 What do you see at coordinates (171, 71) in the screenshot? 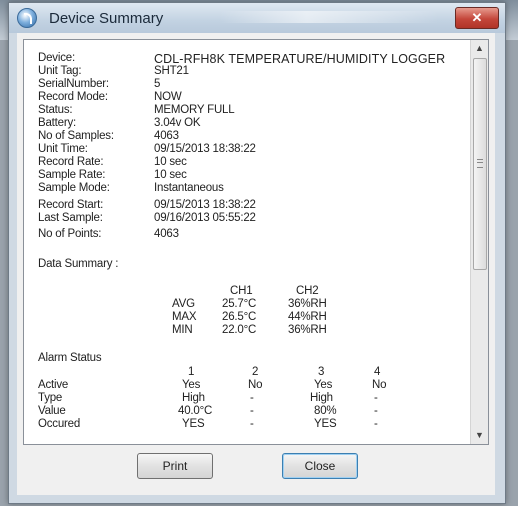
I see `field-value: SHT21` at bounding box center [171, 71].